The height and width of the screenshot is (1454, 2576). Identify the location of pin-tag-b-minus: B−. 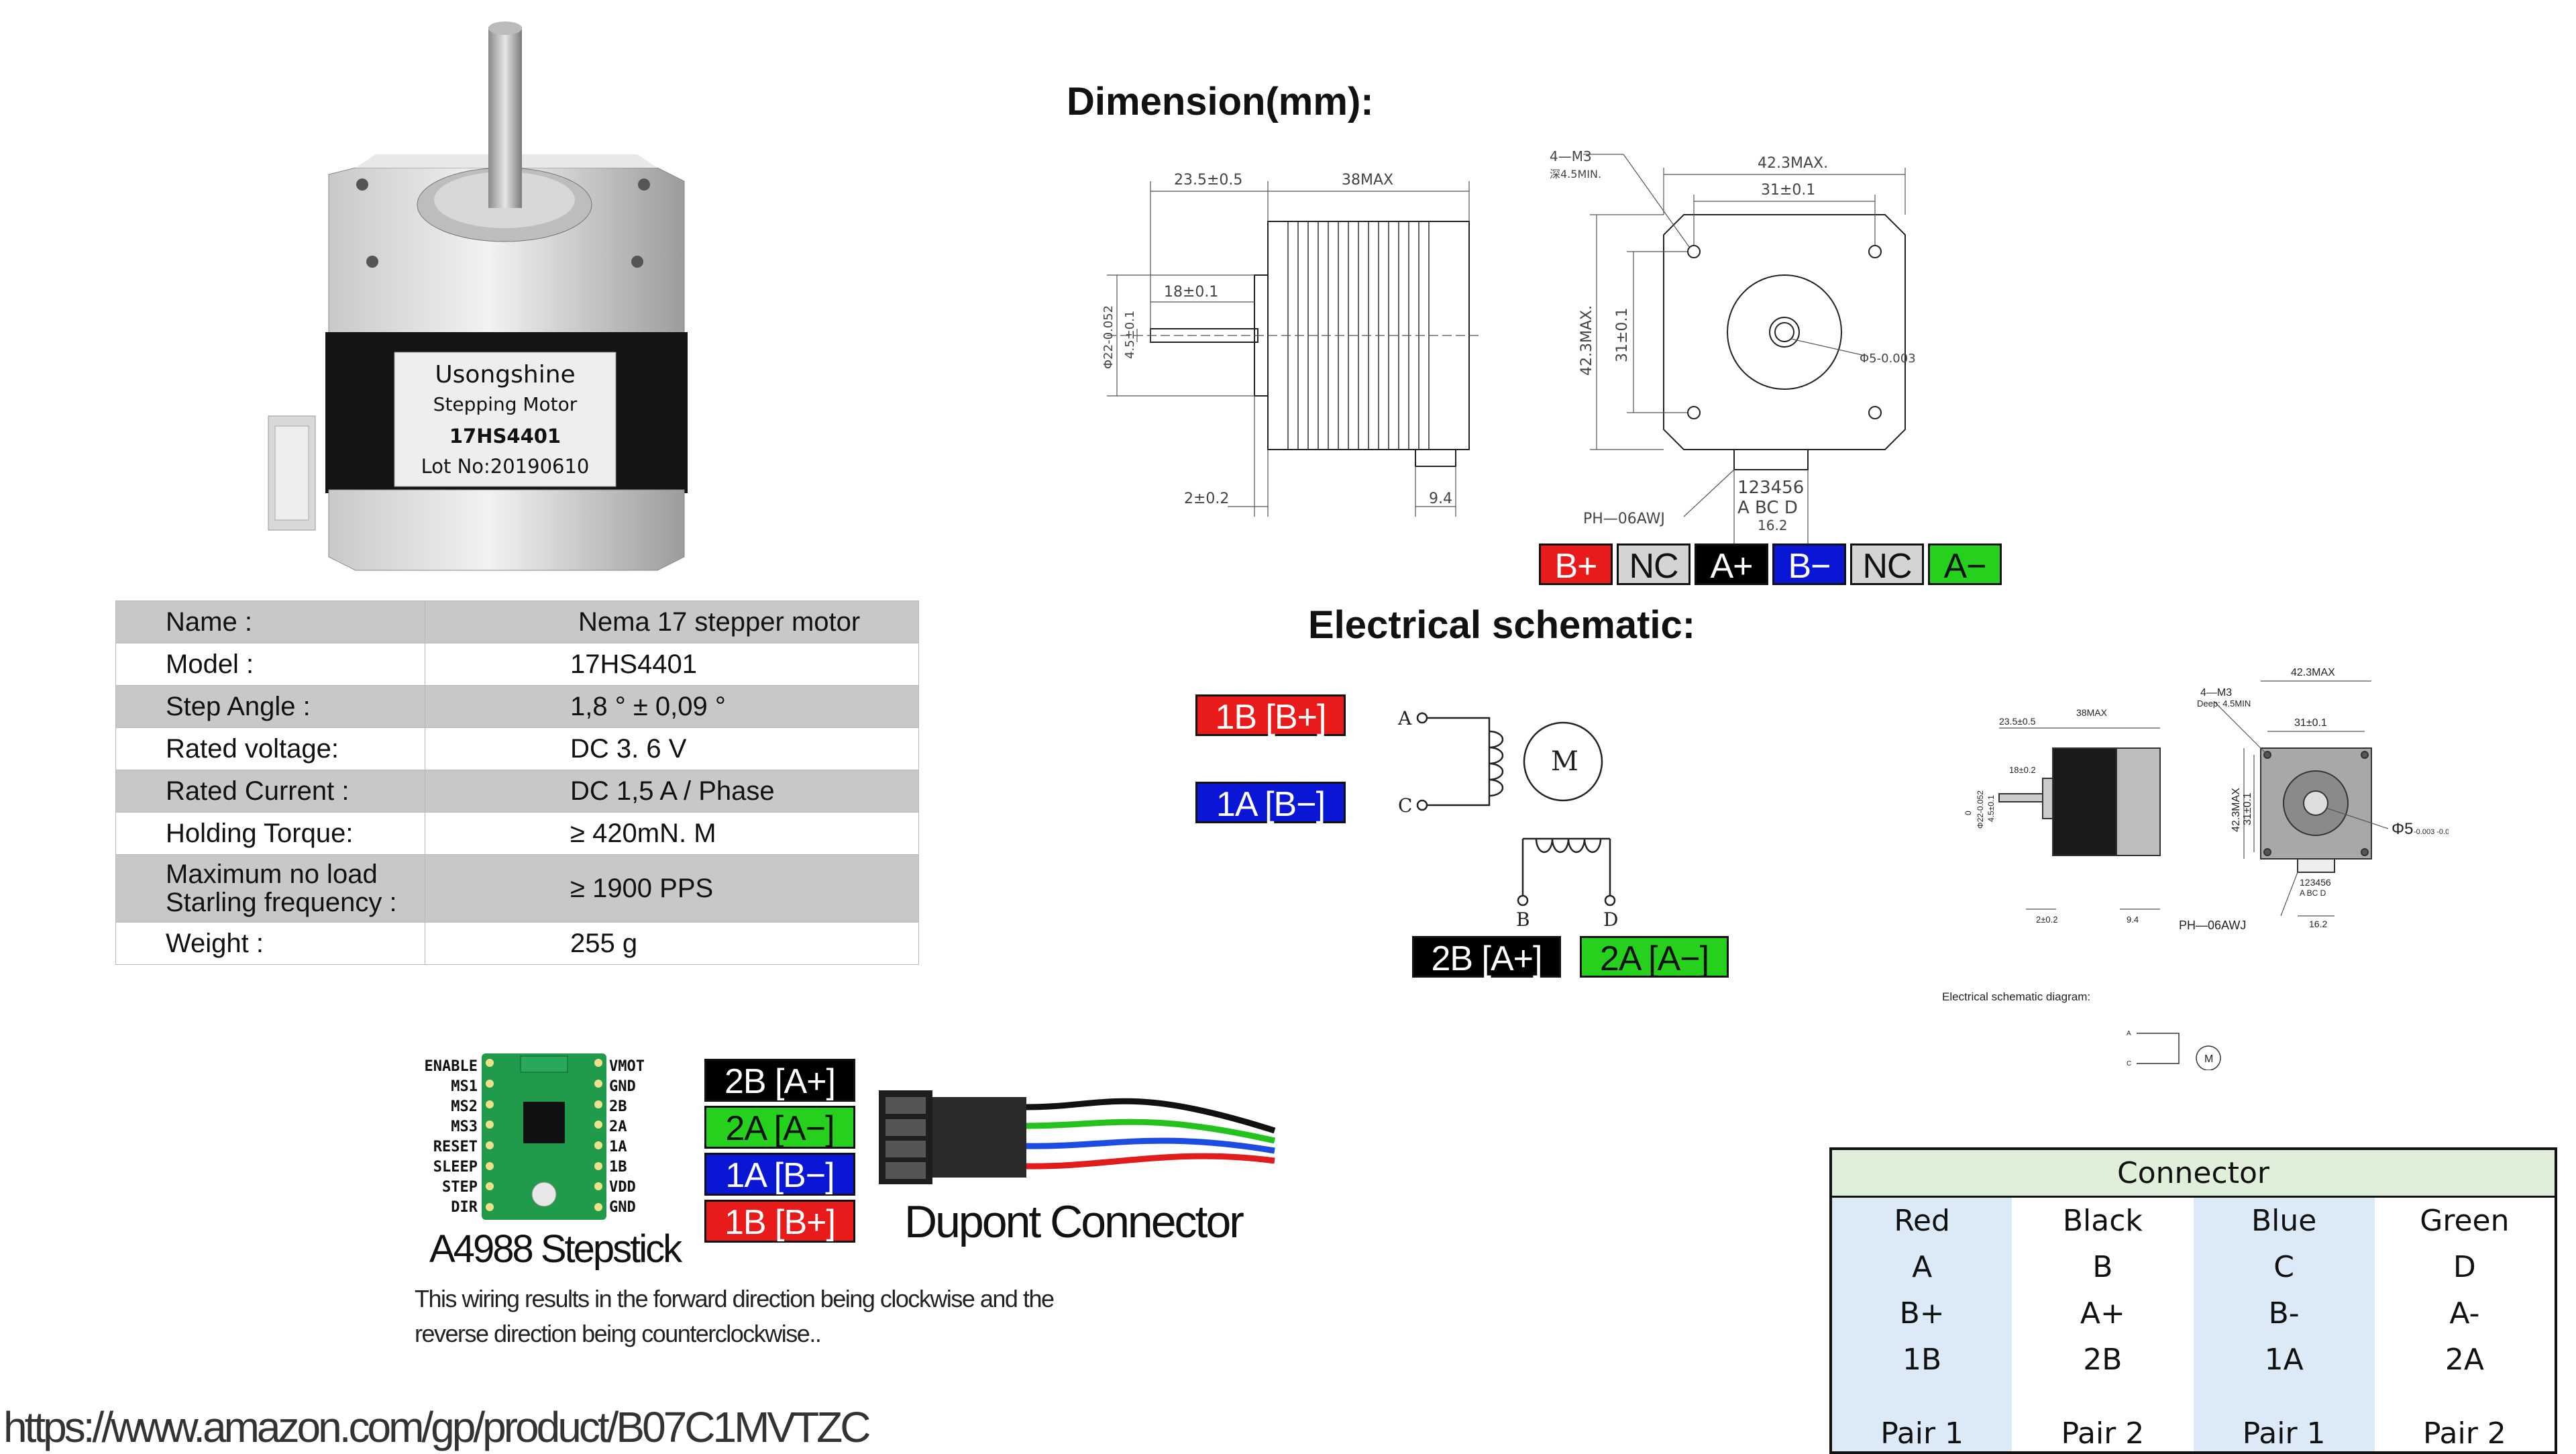
(1809, 564).